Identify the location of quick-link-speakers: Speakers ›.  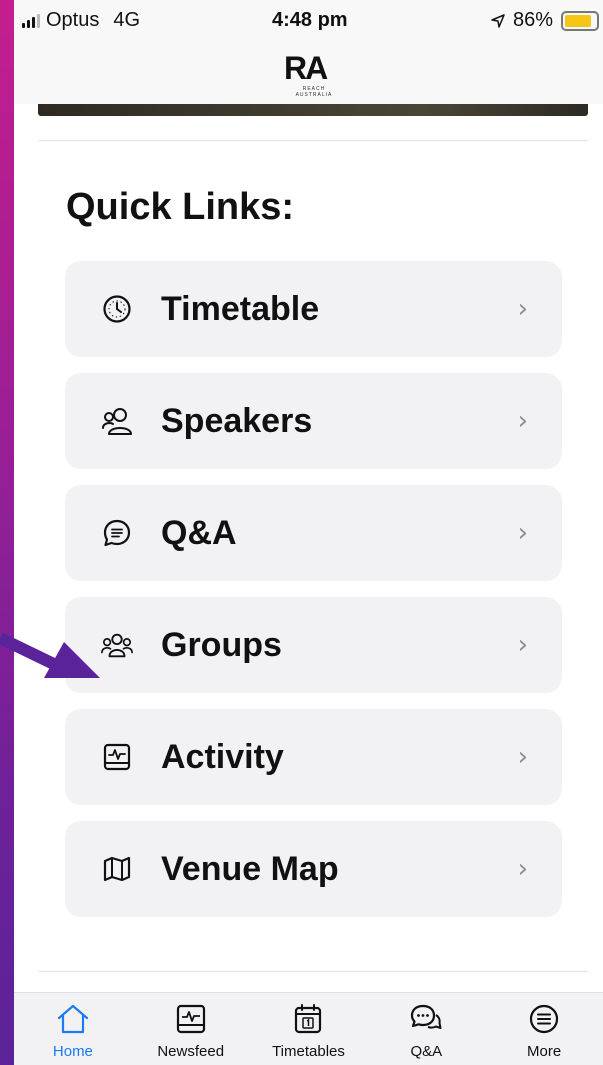
(313, 421).